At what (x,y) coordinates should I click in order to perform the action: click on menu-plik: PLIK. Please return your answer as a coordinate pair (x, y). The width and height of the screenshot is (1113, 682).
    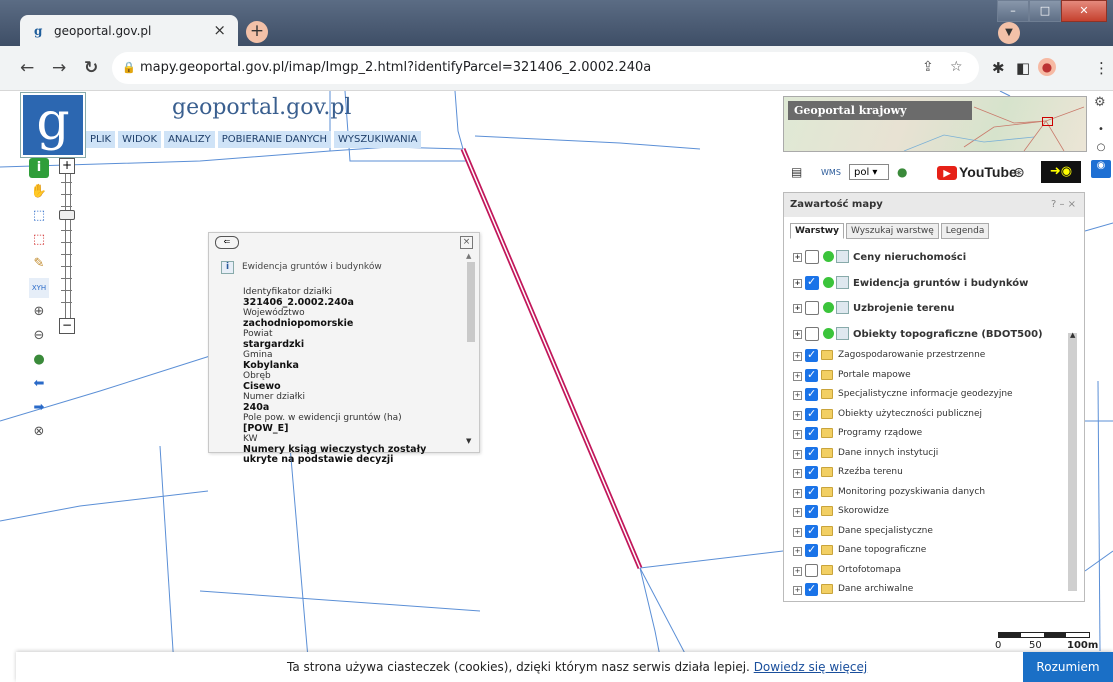
    Looking at the image, I should click on (101, 139).